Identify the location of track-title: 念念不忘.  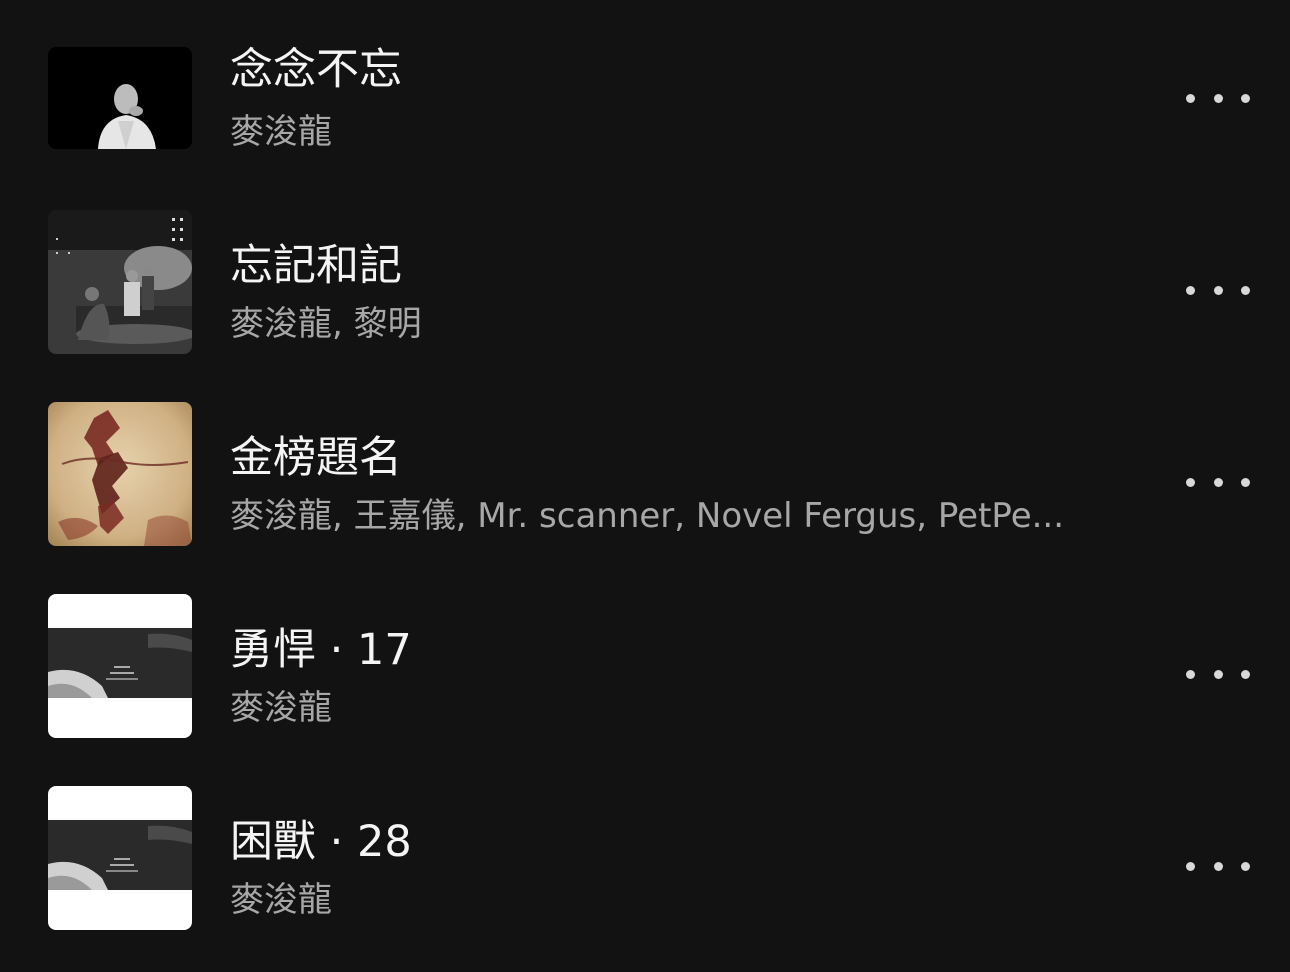
(316, 70).